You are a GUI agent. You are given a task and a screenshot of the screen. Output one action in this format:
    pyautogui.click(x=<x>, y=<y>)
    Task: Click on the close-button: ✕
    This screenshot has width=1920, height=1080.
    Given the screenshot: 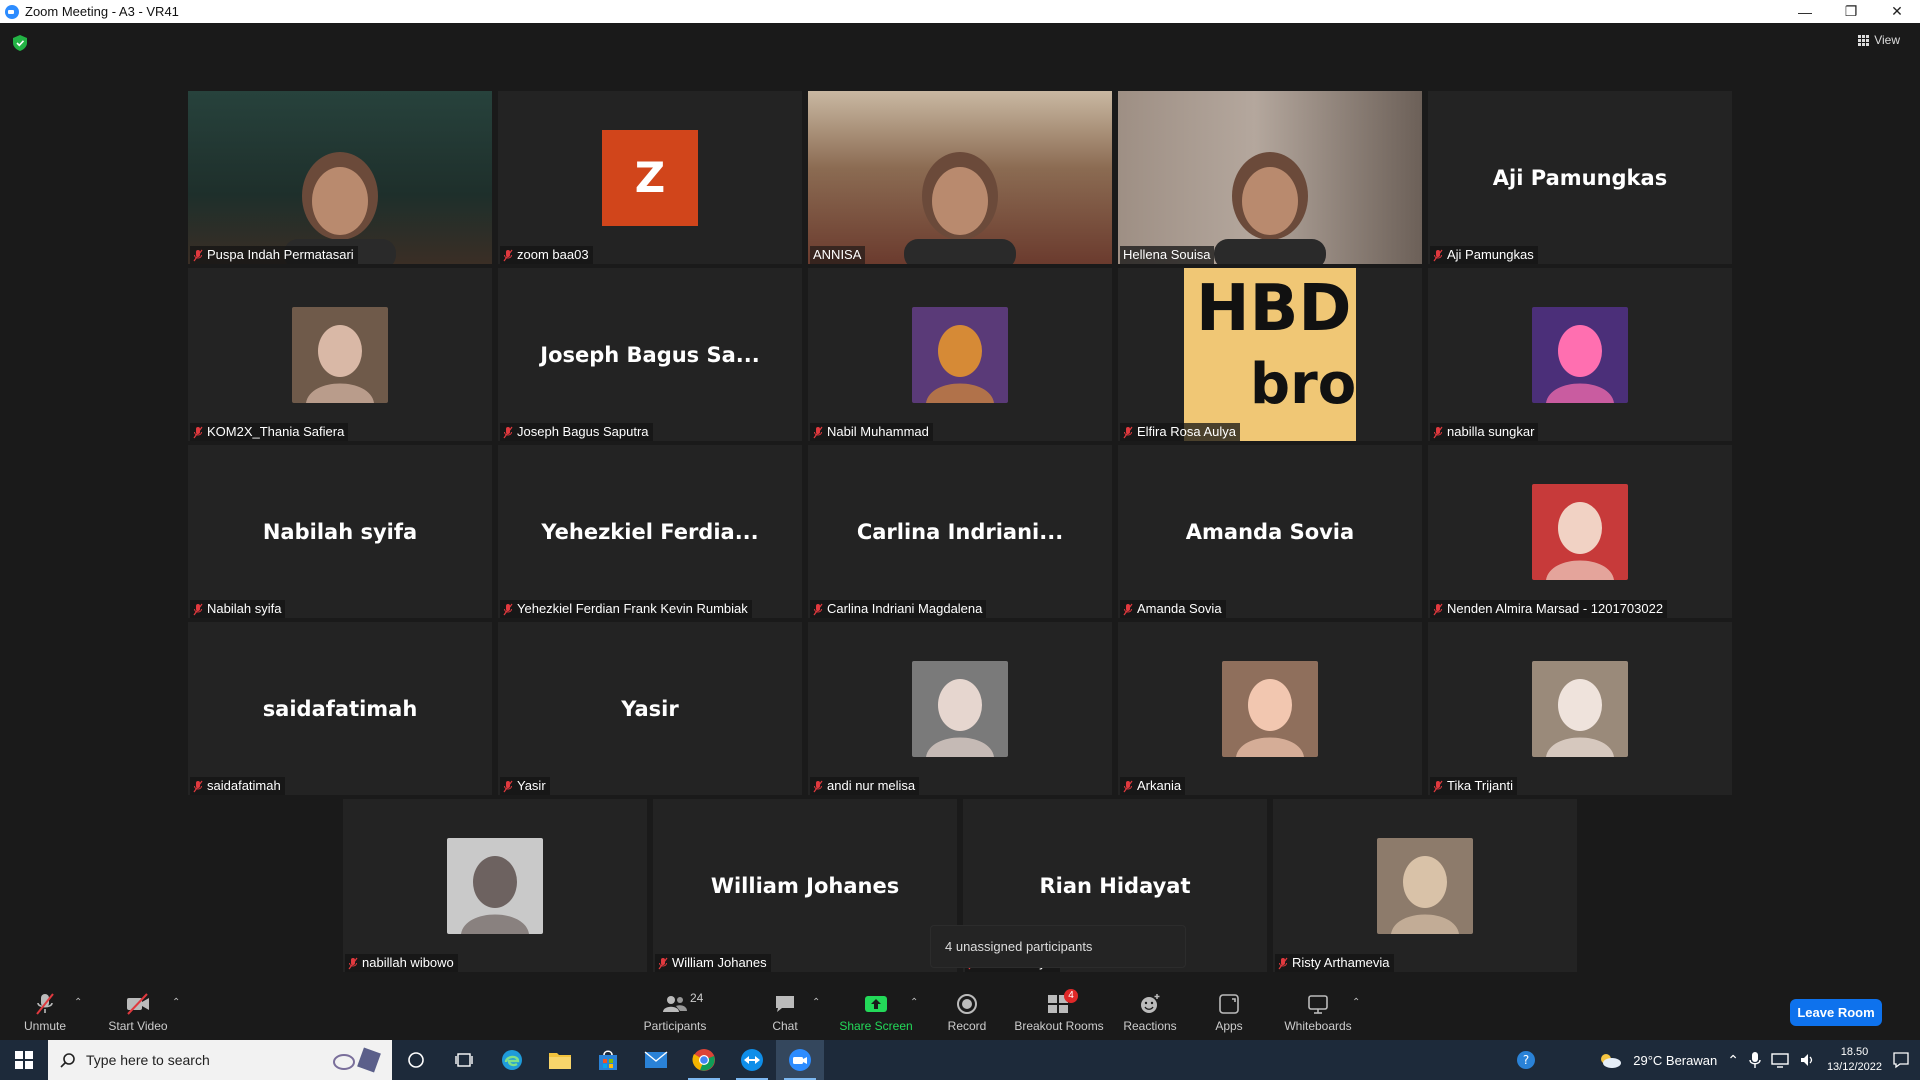 What is the action you would take?
    pyautogui.click(x=1897, y=11)
    